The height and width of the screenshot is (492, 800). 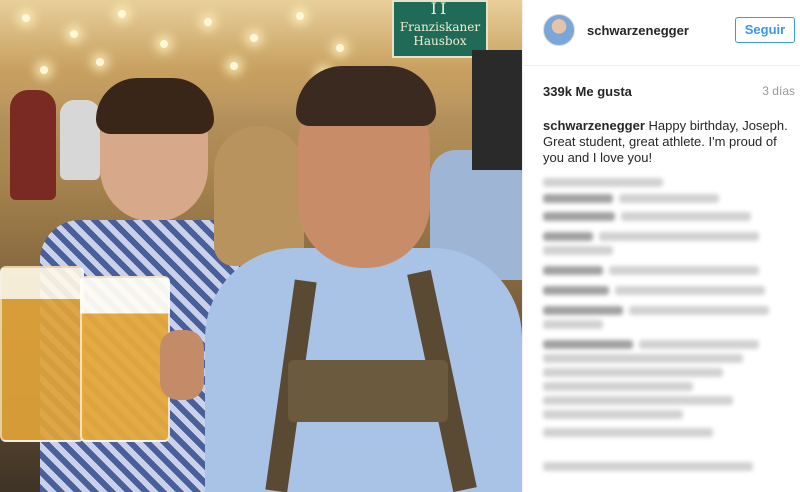 I want to click on hand, so click(x=182, y=365).